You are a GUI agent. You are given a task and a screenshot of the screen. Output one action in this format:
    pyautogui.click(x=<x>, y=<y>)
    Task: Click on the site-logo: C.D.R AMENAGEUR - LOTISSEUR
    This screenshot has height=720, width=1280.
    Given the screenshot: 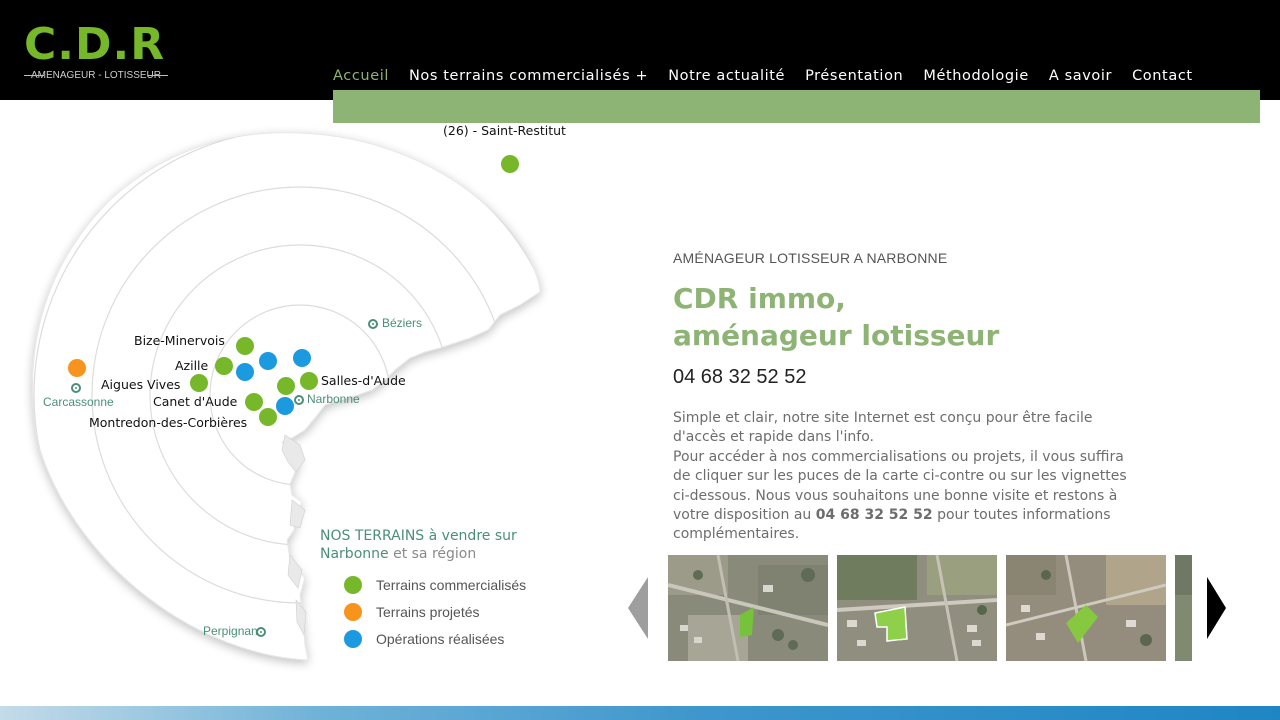 What is the action you would take?
    pyautogui.click(x=96, y=51)
    